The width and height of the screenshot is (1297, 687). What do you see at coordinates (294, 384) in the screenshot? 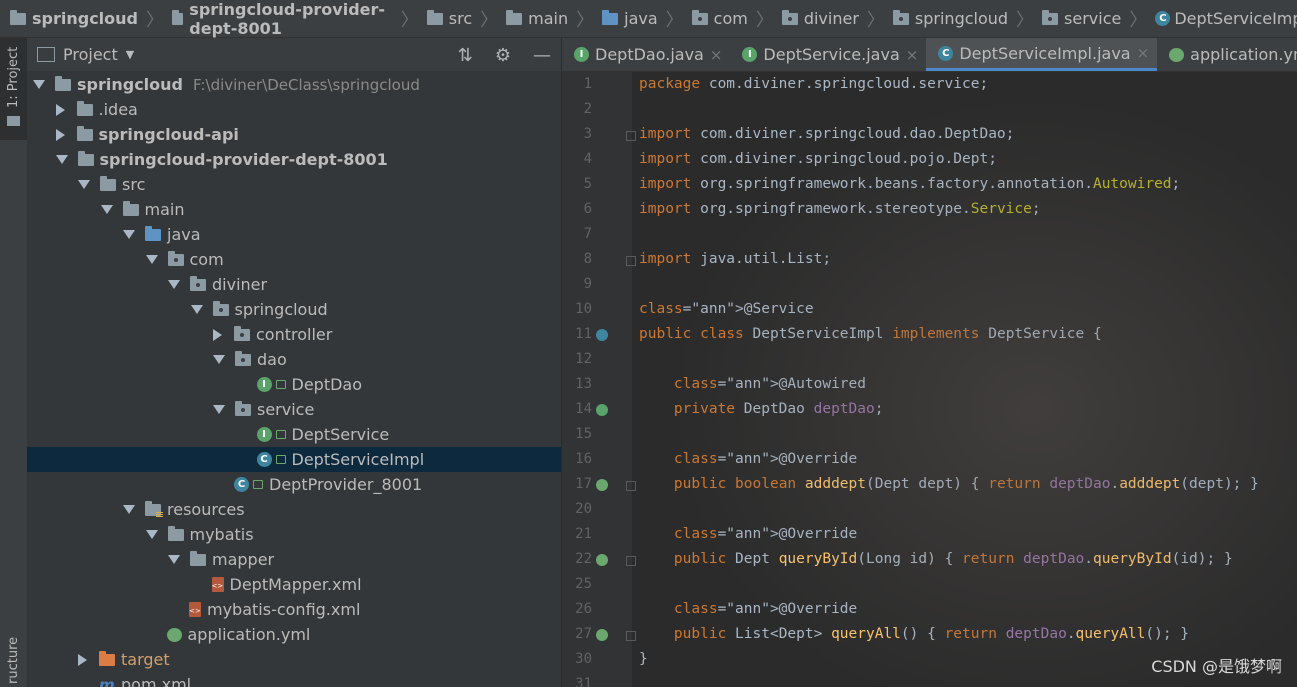
I see `tree-item-deptdao: I DeptDao` at bounding box center [294, 384].